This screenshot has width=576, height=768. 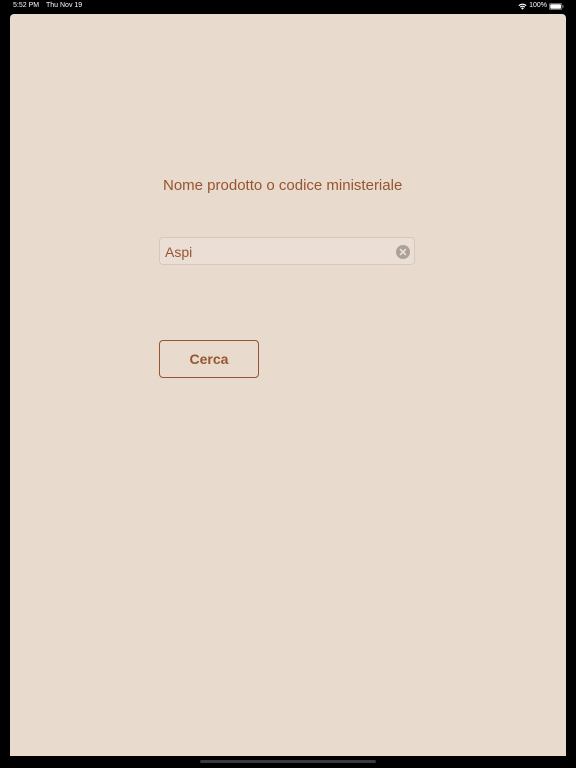 What do you see at coordinates (556, 6) in the screenshot?
I see `battery-full-icon` at bounding box center [556, 6].